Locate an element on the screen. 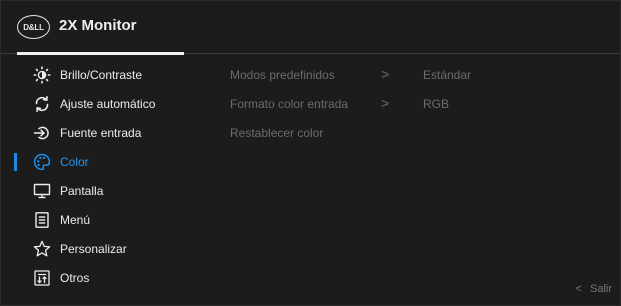 Image resolution: width=621 pixels, height=306 pixels. brightness-icon is located at coordinates (42, 75).